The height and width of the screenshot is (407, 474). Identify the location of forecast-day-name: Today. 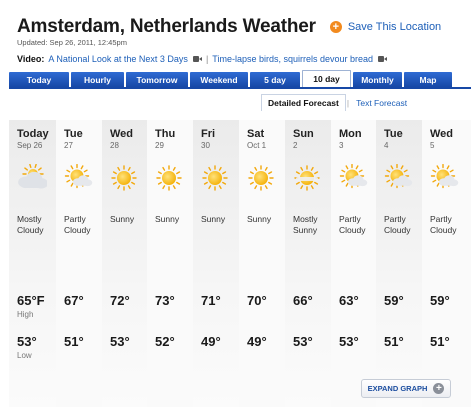
(33, 134).